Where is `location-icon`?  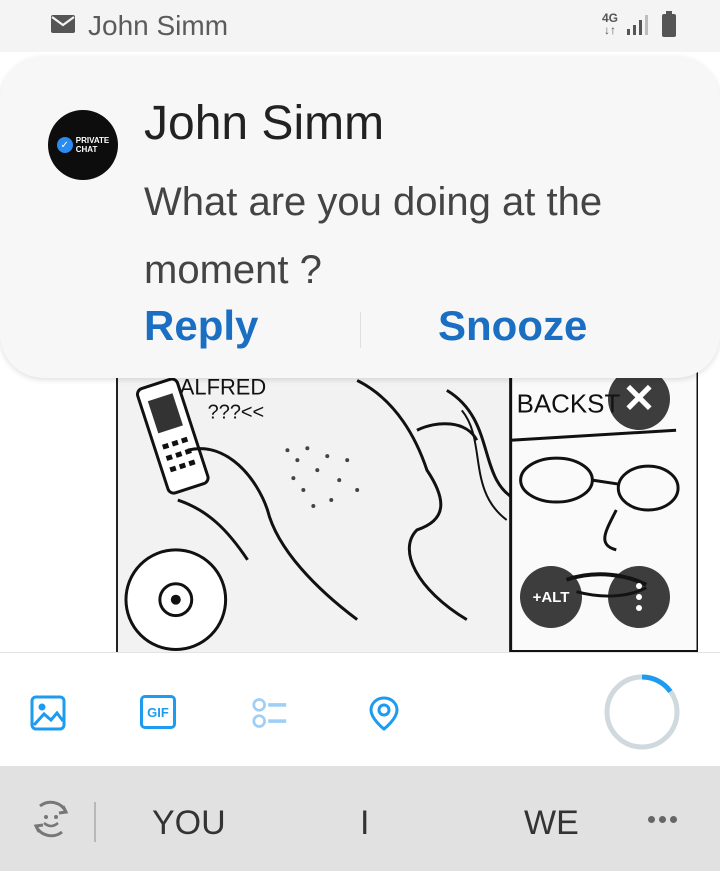
location-icon is located at coordinates (384, 713).